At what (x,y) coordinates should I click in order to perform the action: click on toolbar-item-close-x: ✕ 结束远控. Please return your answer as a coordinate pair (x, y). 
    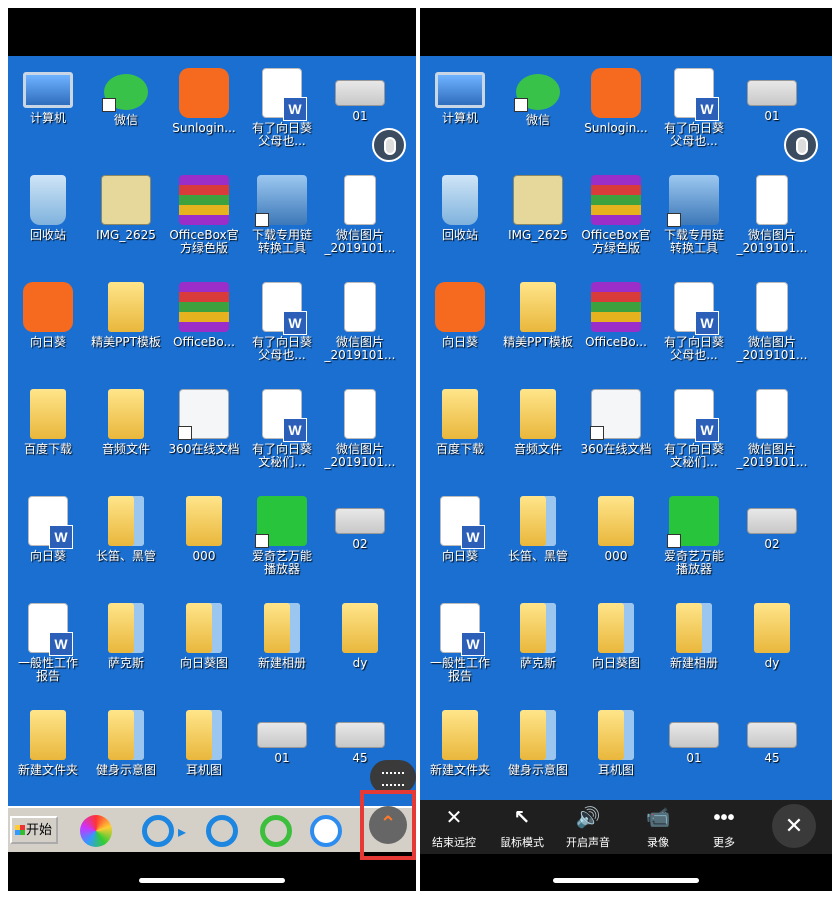
    Looking at the image, I should click on (454, 828).